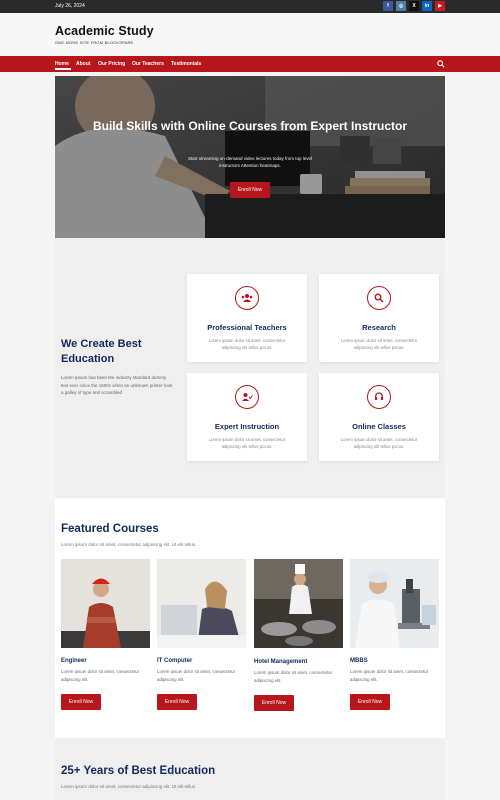  What do you see at coordinates (63, 69) in the screenshot?
I see `active-indicator` at bounding box center [63, 69].